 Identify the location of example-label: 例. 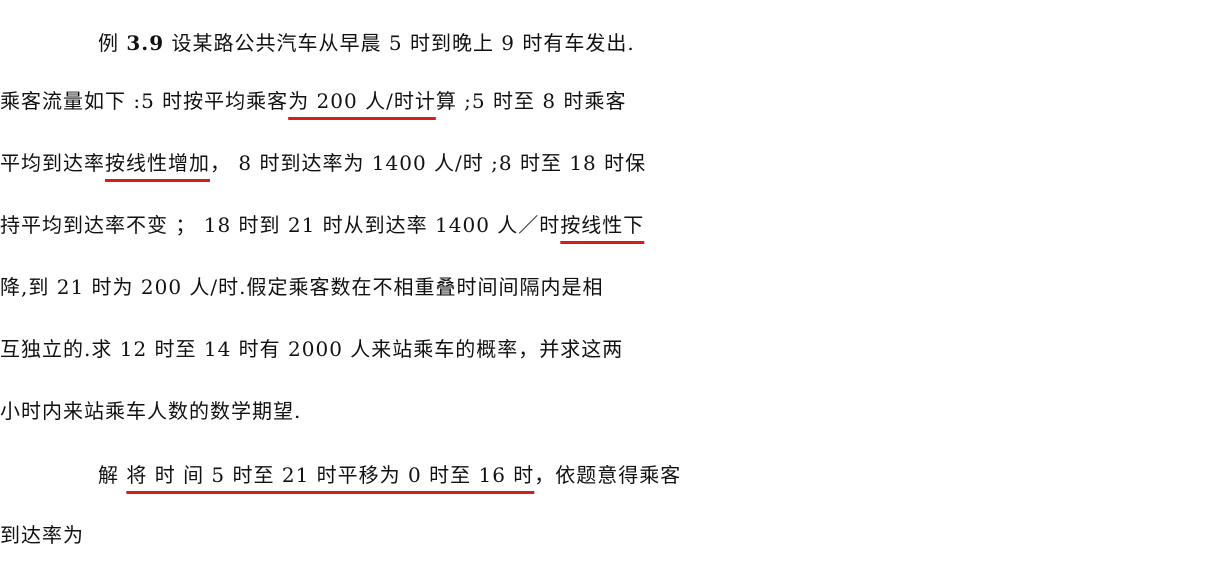
(108, 43).